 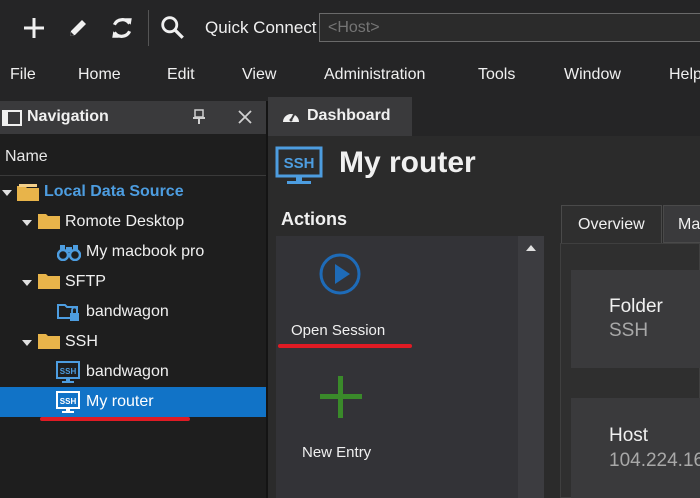 I want to click on scroll-up-icon, so click(x=531, y=248).